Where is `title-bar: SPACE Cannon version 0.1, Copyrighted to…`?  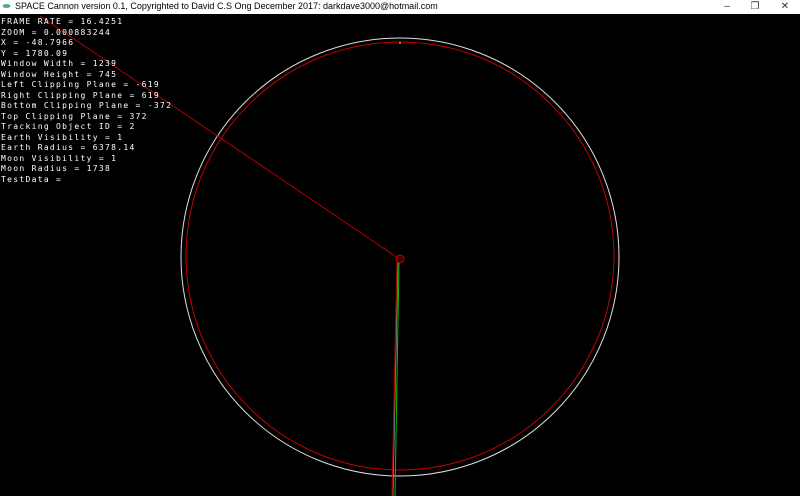 title-bar: SPACE Cannon version 0.1, Copyrighted to… is located at coordinates (400, 7).